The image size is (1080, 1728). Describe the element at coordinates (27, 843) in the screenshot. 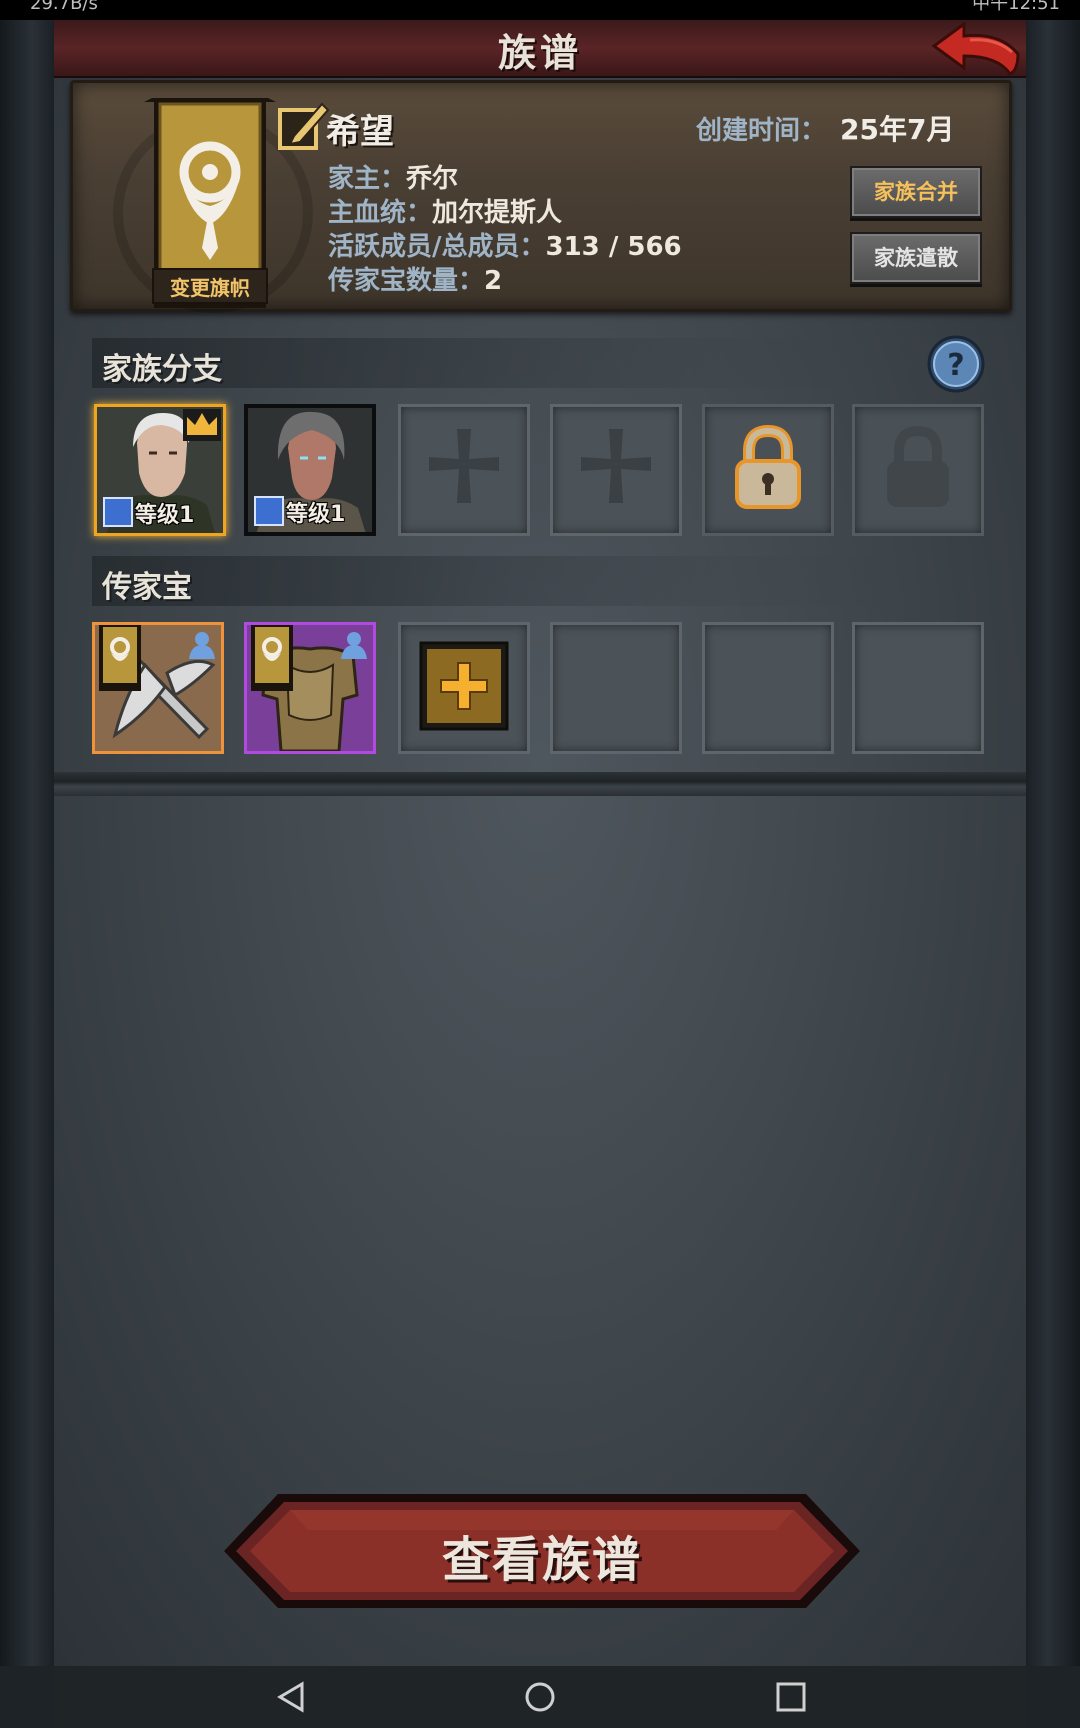

I see `left-frame-pillar` at that location.